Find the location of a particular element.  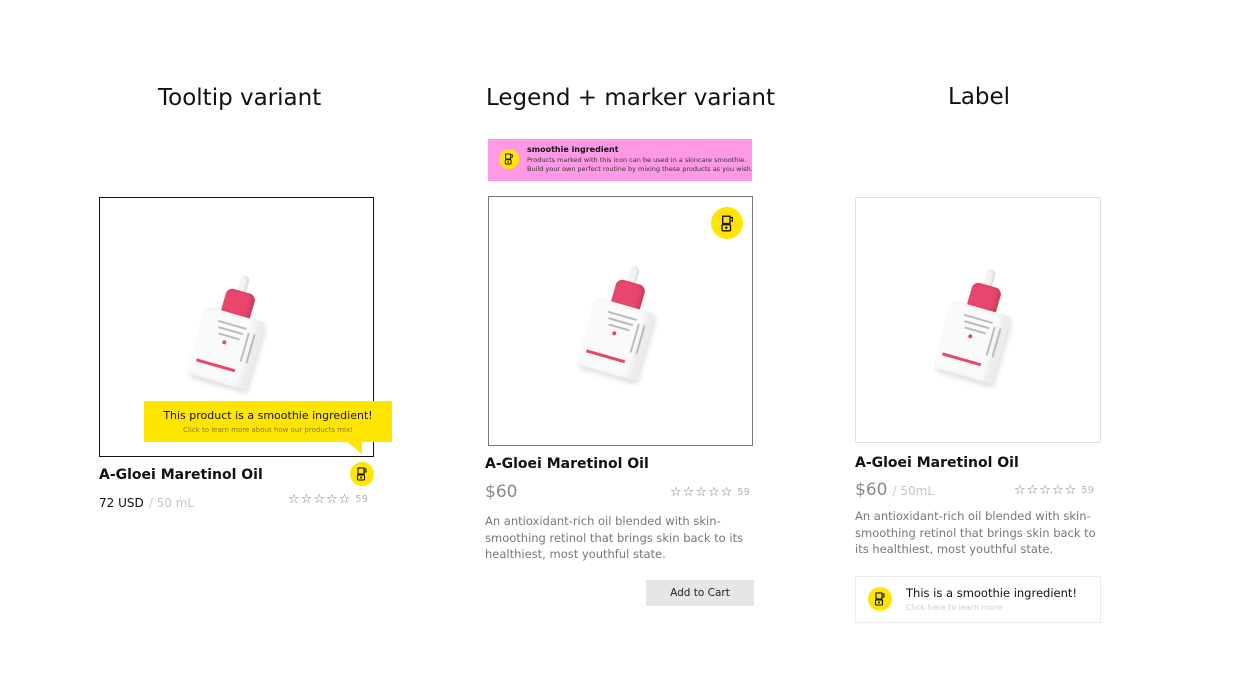

product-price: 72 USD is located at coordinates (121, 503).